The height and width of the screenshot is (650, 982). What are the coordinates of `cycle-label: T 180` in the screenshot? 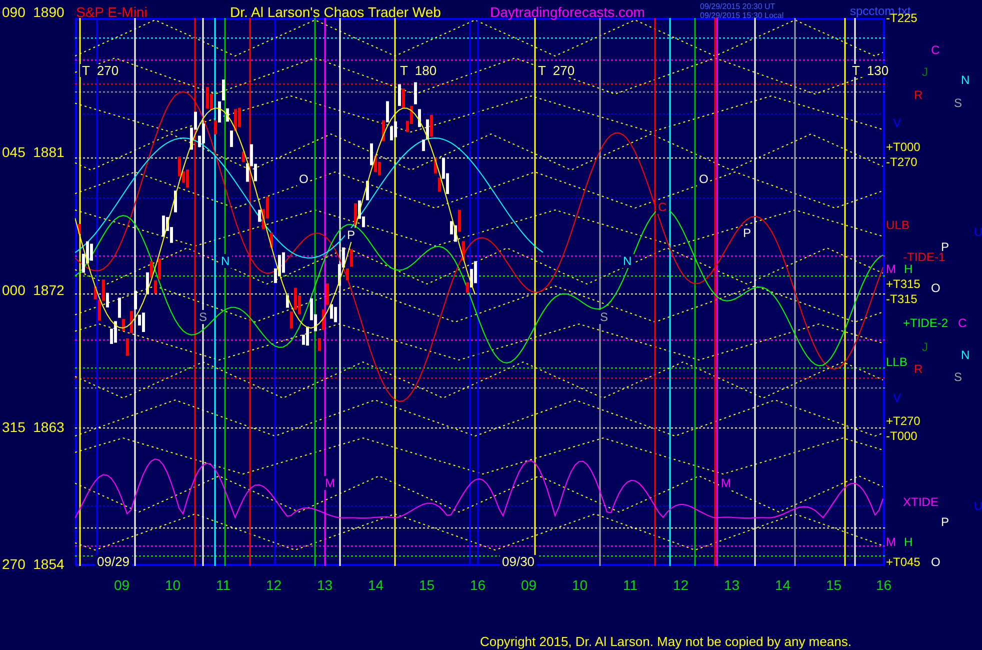 It's located at (418, 70).